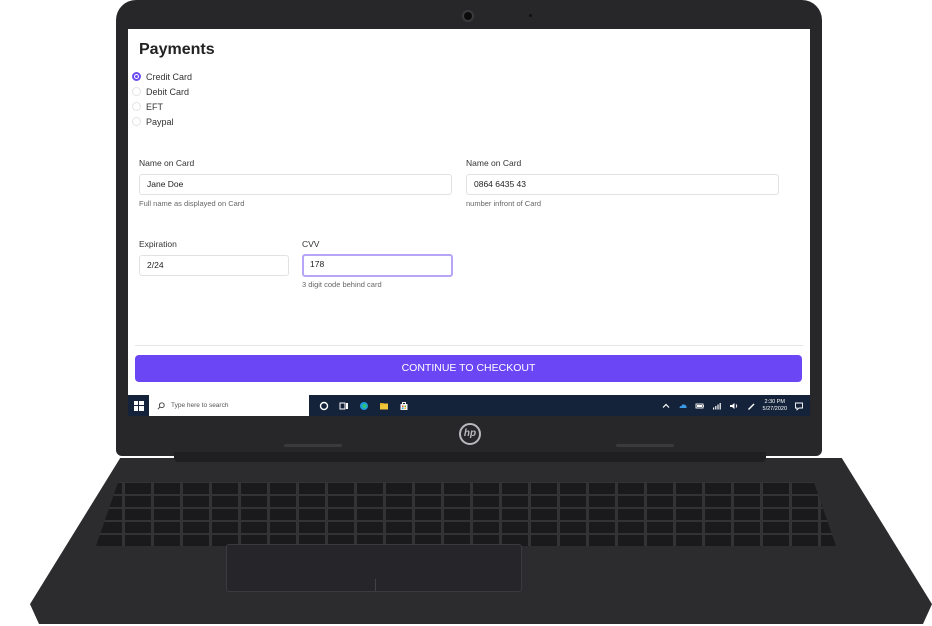 This screenshot has height=626, width=932. I want to click on search-icon, so click(161, 405).